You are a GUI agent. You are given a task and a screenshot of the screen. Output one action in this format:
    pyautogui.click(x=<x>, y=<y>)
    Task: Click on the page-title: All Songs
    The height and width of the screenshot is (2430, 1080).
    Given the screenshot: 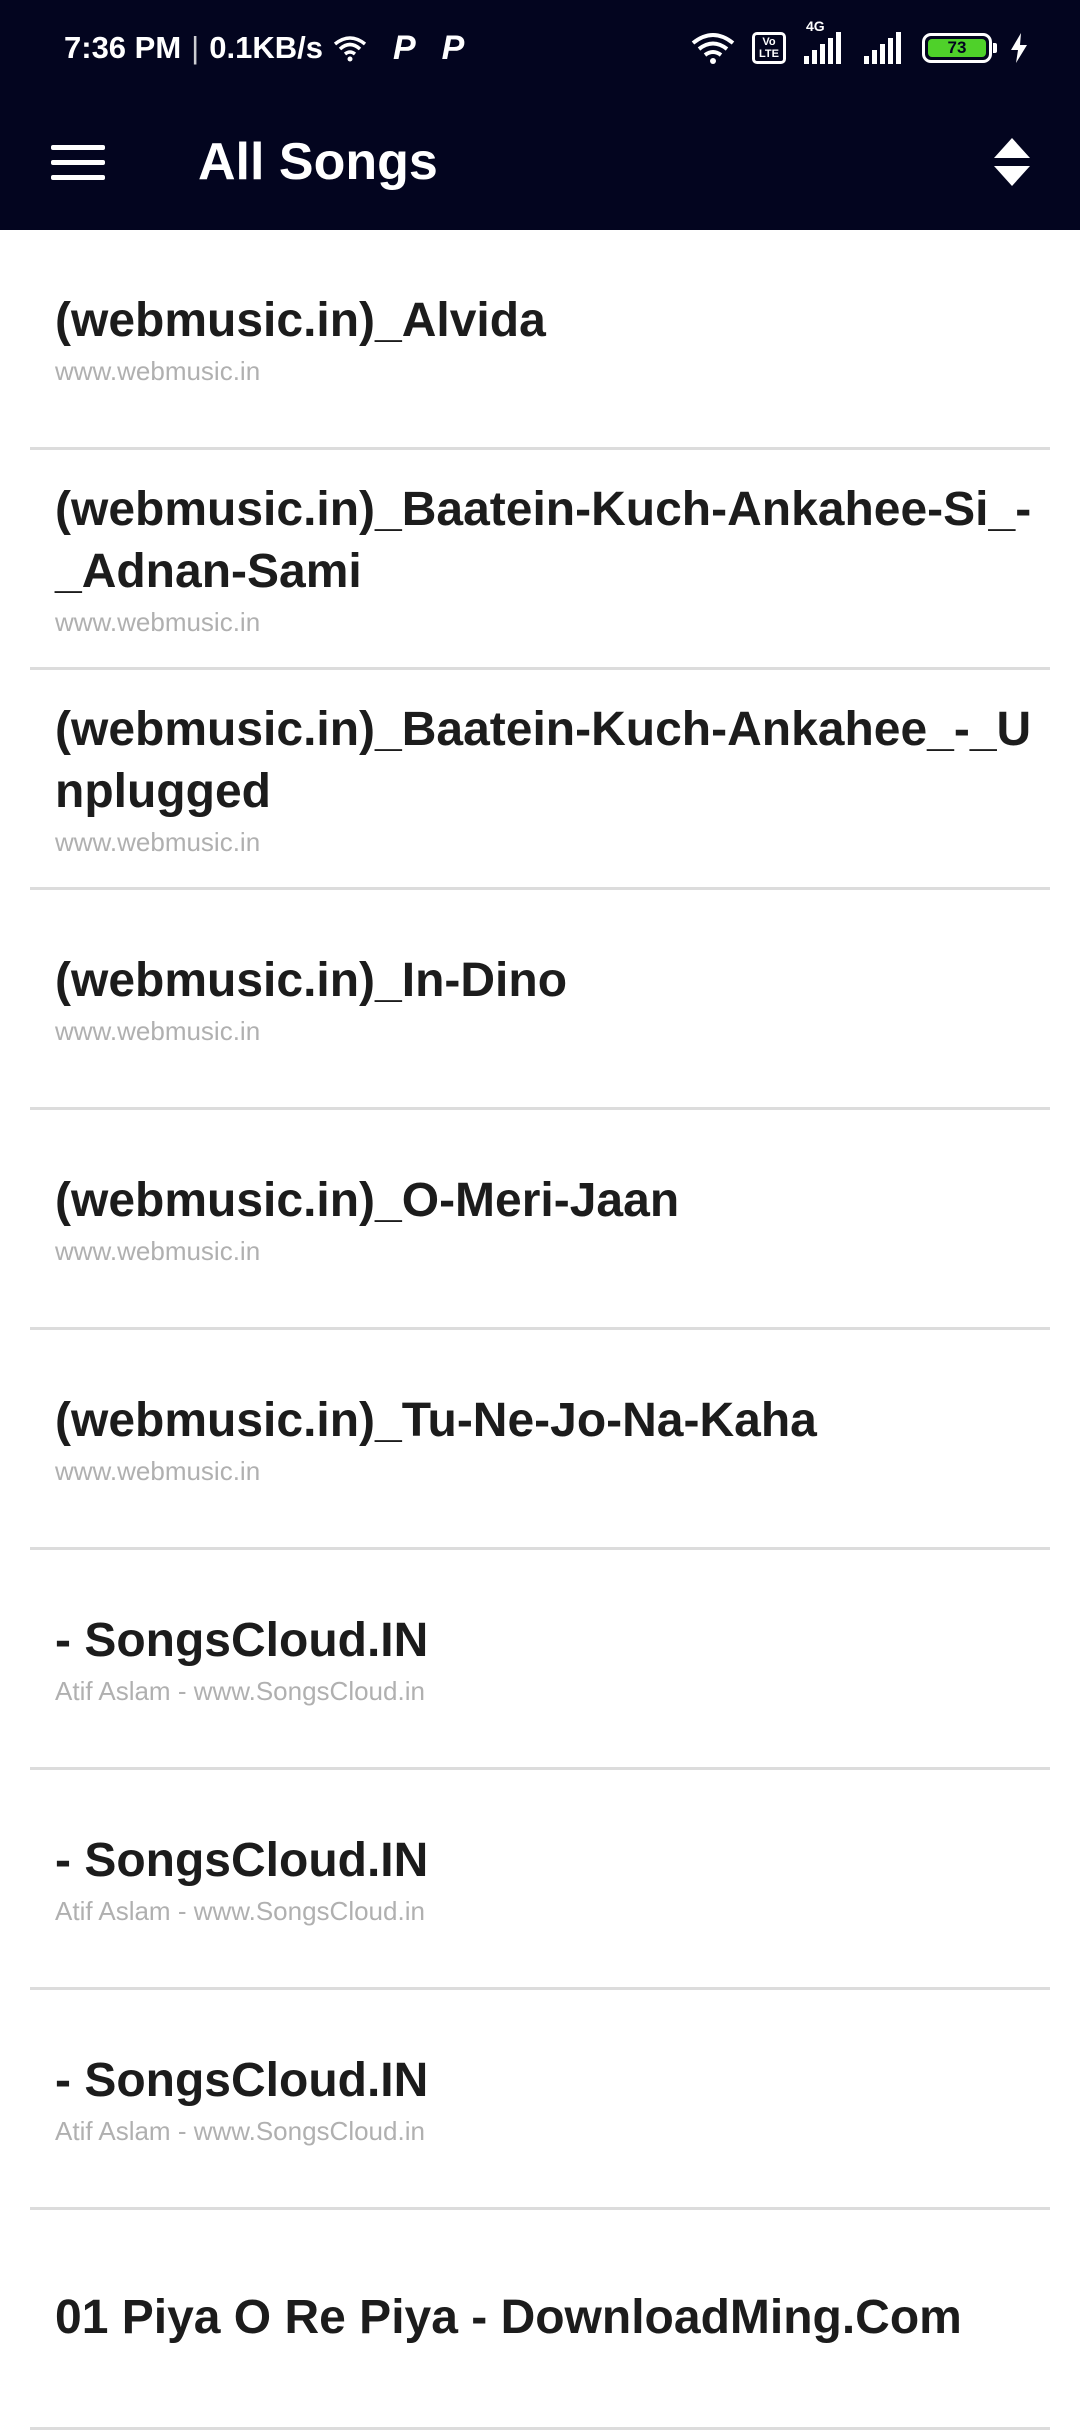 What is the action you would take?
    pyautogui.click(x=318, y=162)
    